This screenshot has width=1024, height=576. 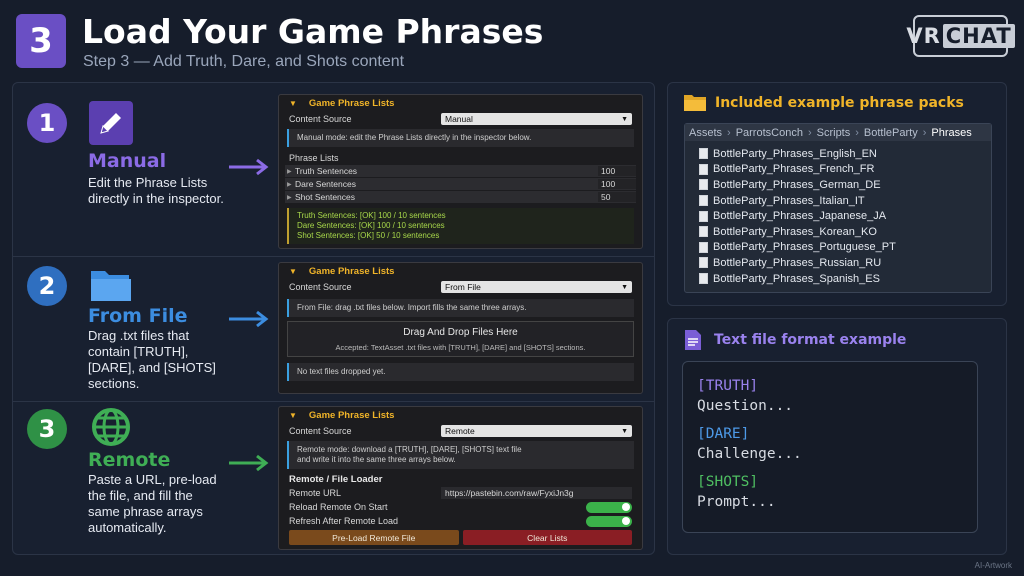 What do you see at coordinates (923, 36) in the screenshot?
I see `logo-vr: VR` at bounding box center [923, 36].